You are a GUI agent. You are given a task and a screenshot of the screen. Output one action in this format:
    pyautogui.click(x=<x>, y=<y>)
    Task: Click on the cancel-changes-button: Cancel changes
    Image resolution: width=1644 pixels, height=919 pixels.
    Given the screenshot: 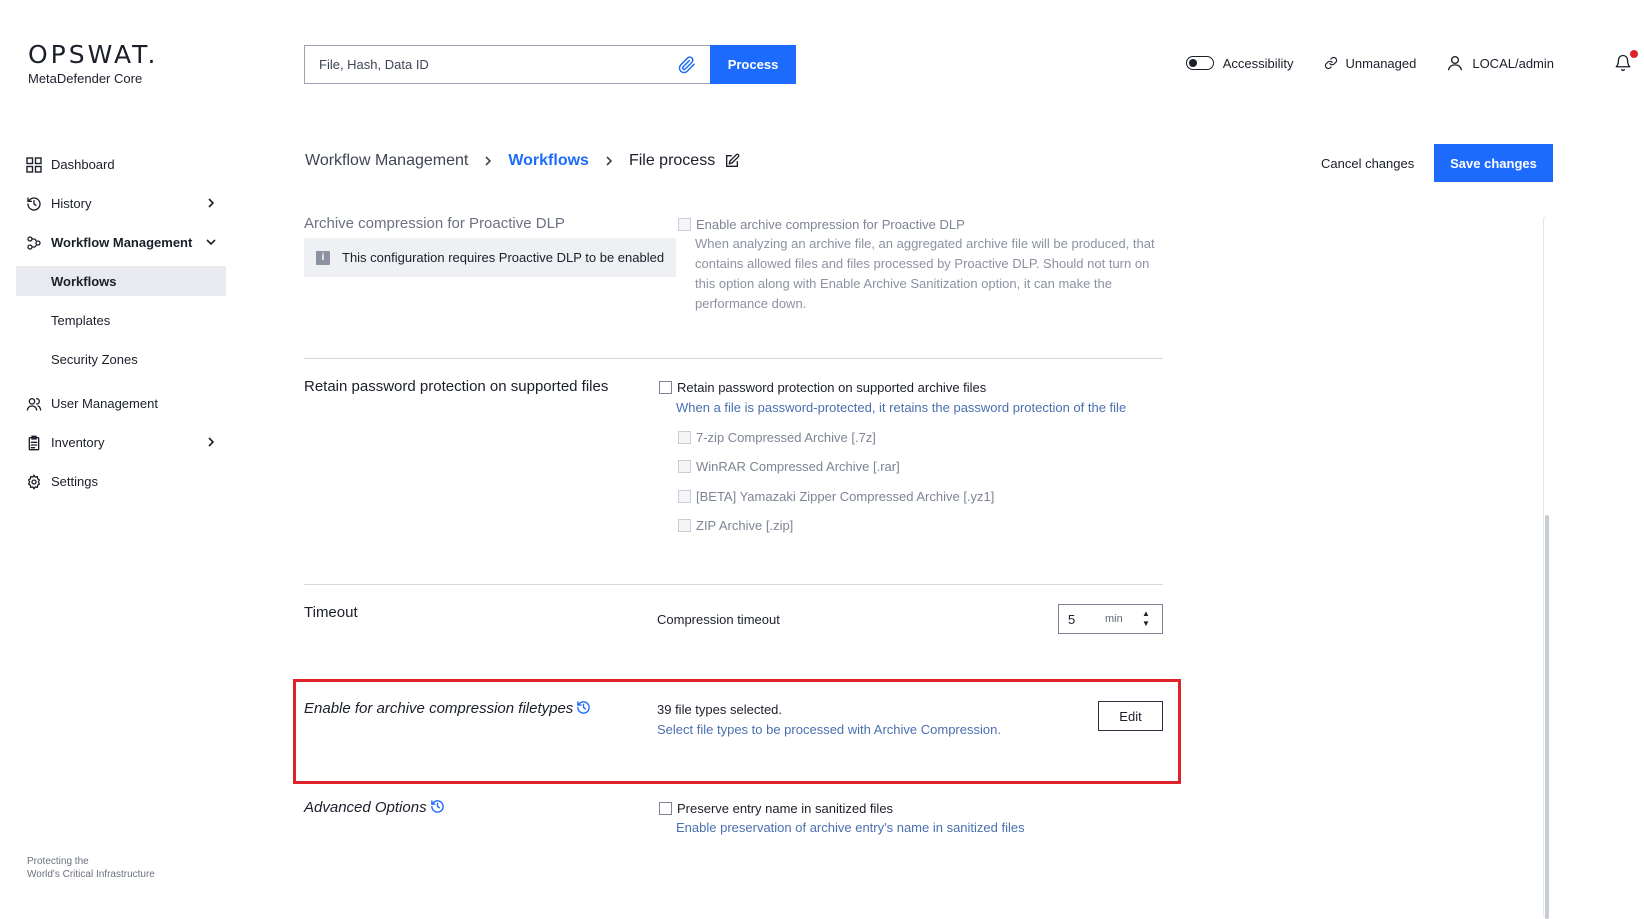 What is the action you would take?
    pyautogui.click(x=1367, y=163)
    